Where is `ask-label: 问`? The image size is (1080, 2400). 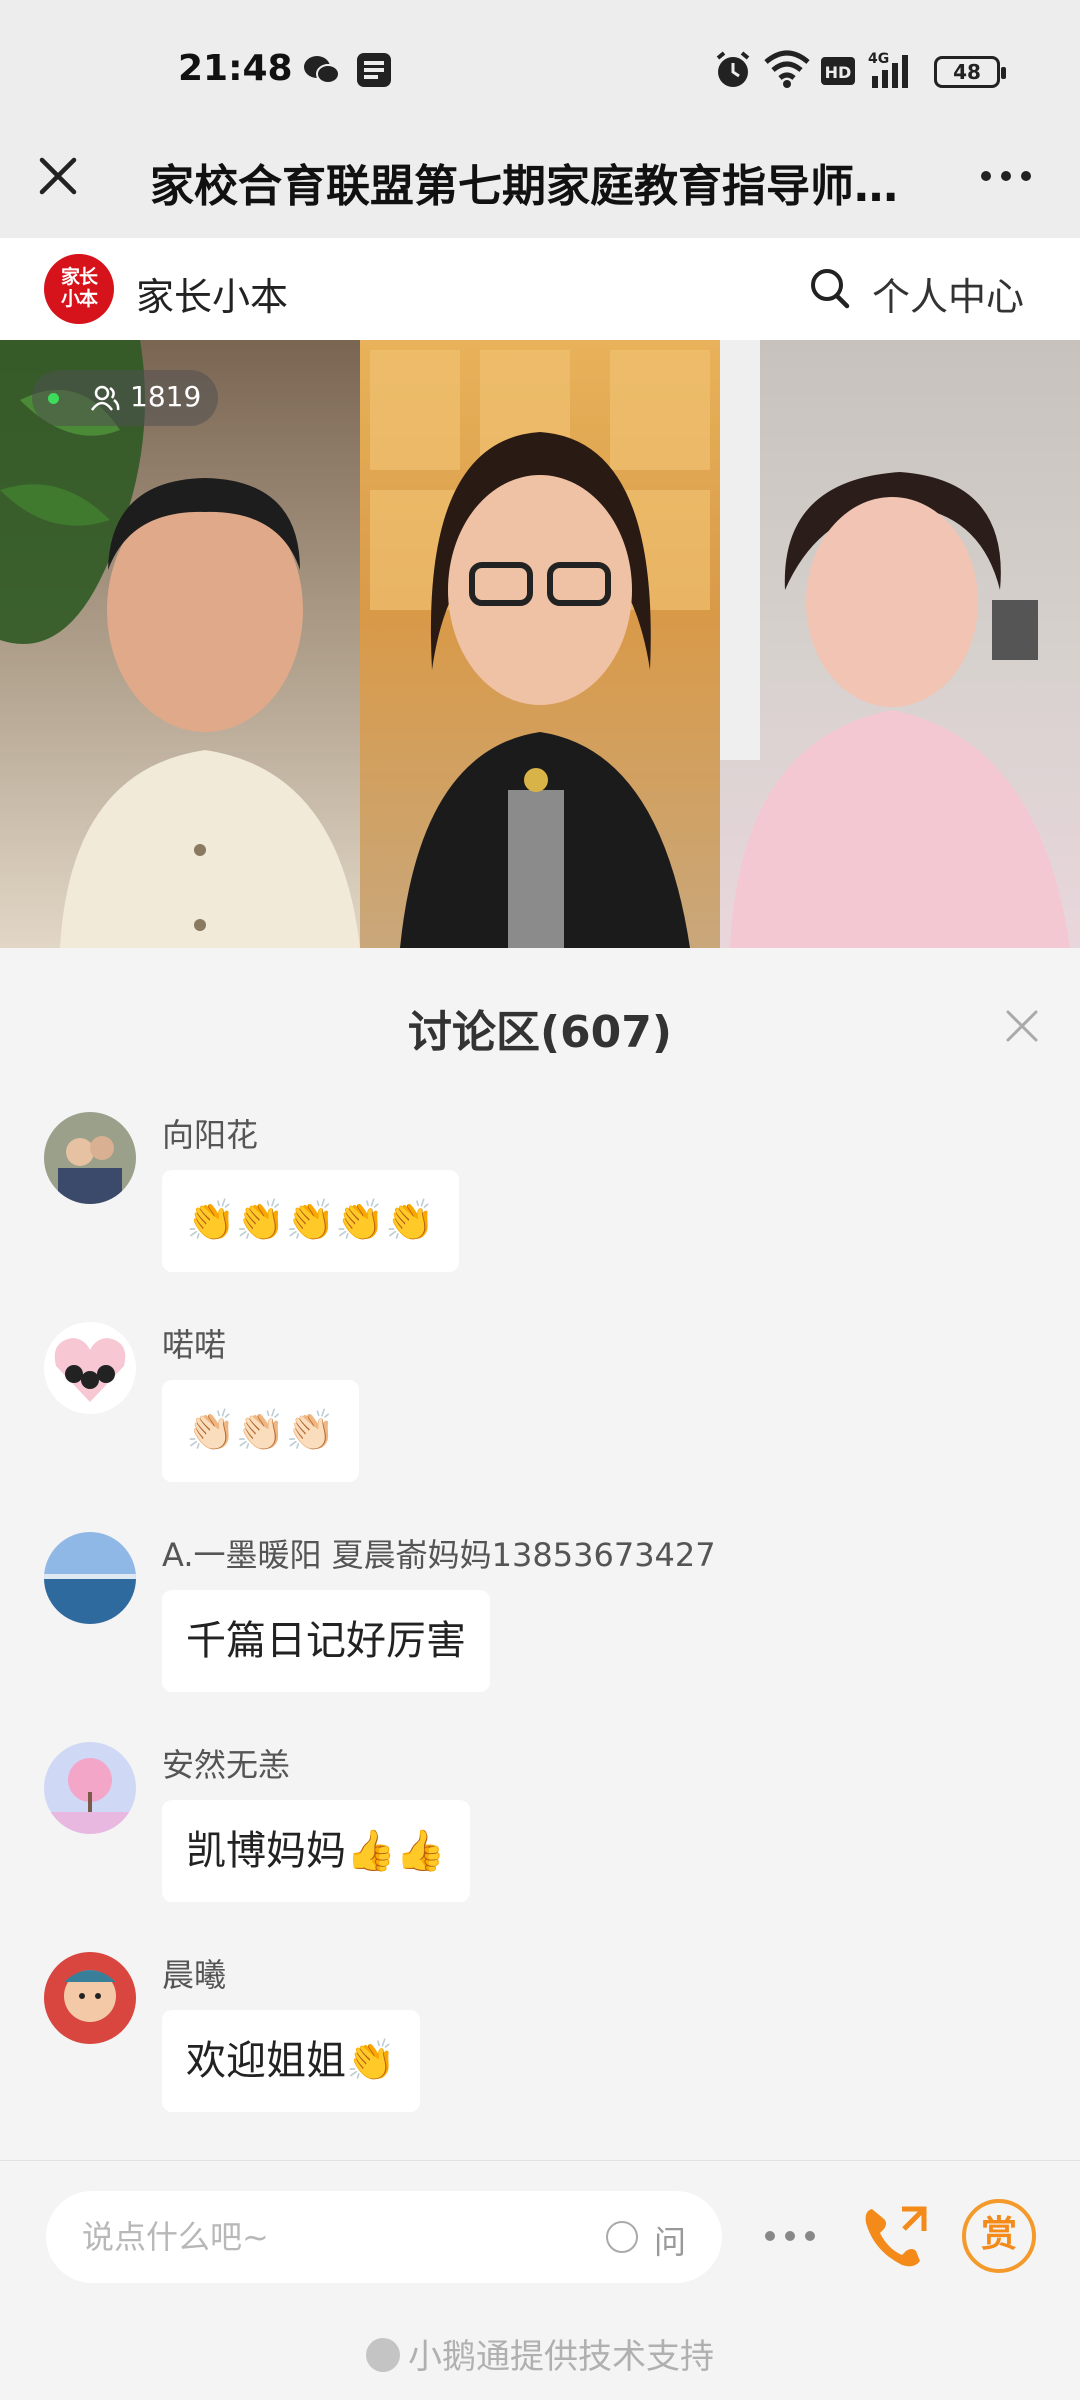
ask-label: 问 is located at coordinates (670, 2242).